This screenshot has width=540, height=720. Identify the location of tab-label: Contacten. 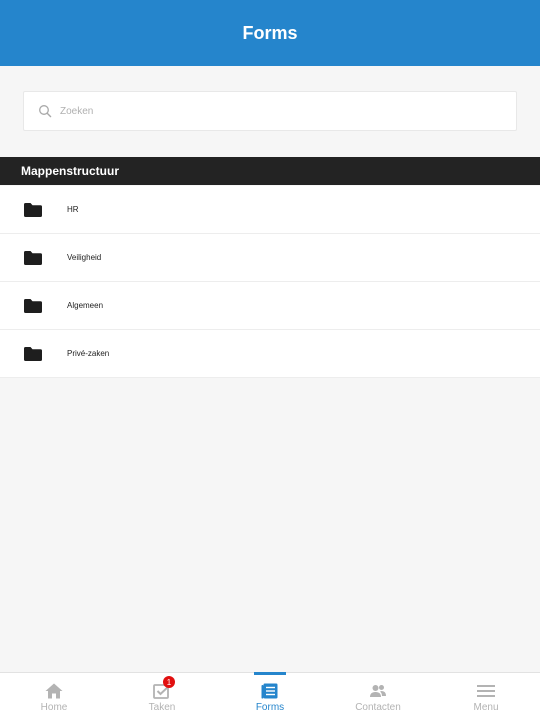
(378, 707).